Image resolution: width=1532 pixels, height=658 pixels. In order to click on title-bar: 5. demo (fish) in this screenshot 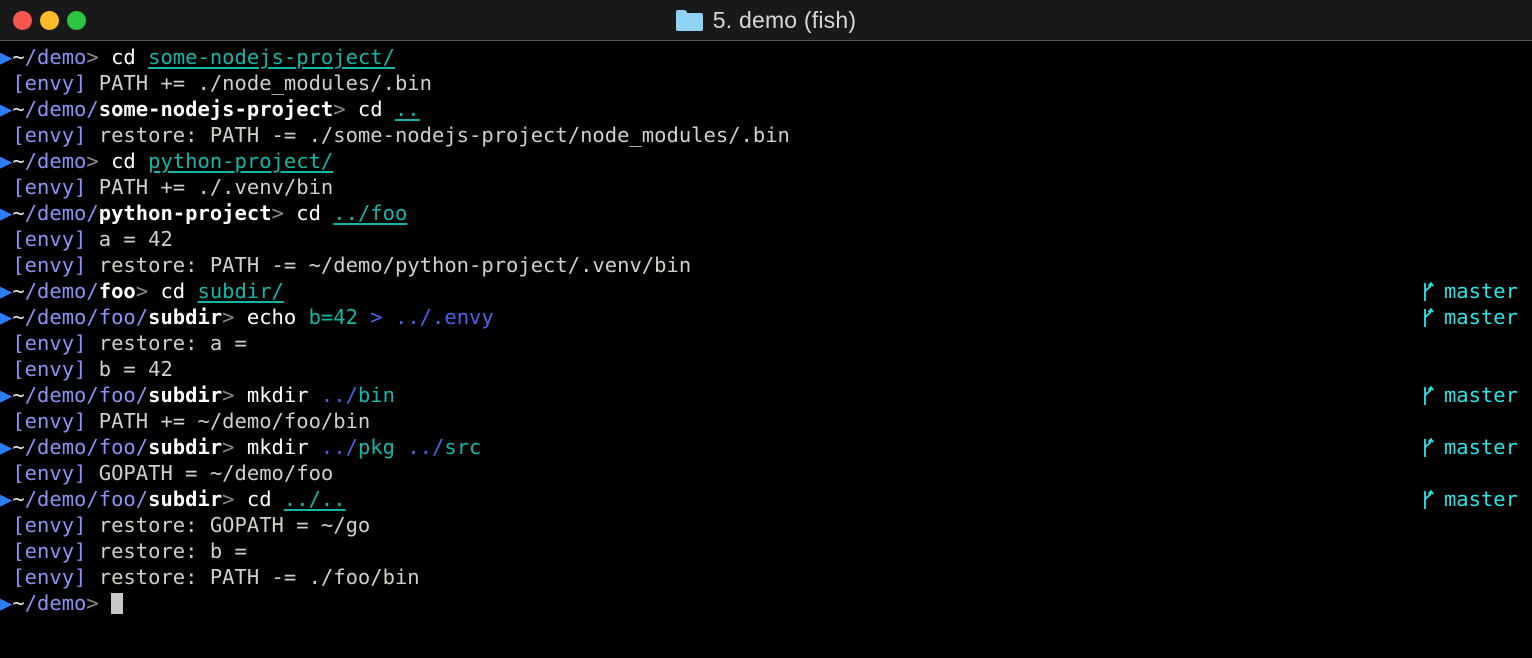, I will do `click(766, 20)`.